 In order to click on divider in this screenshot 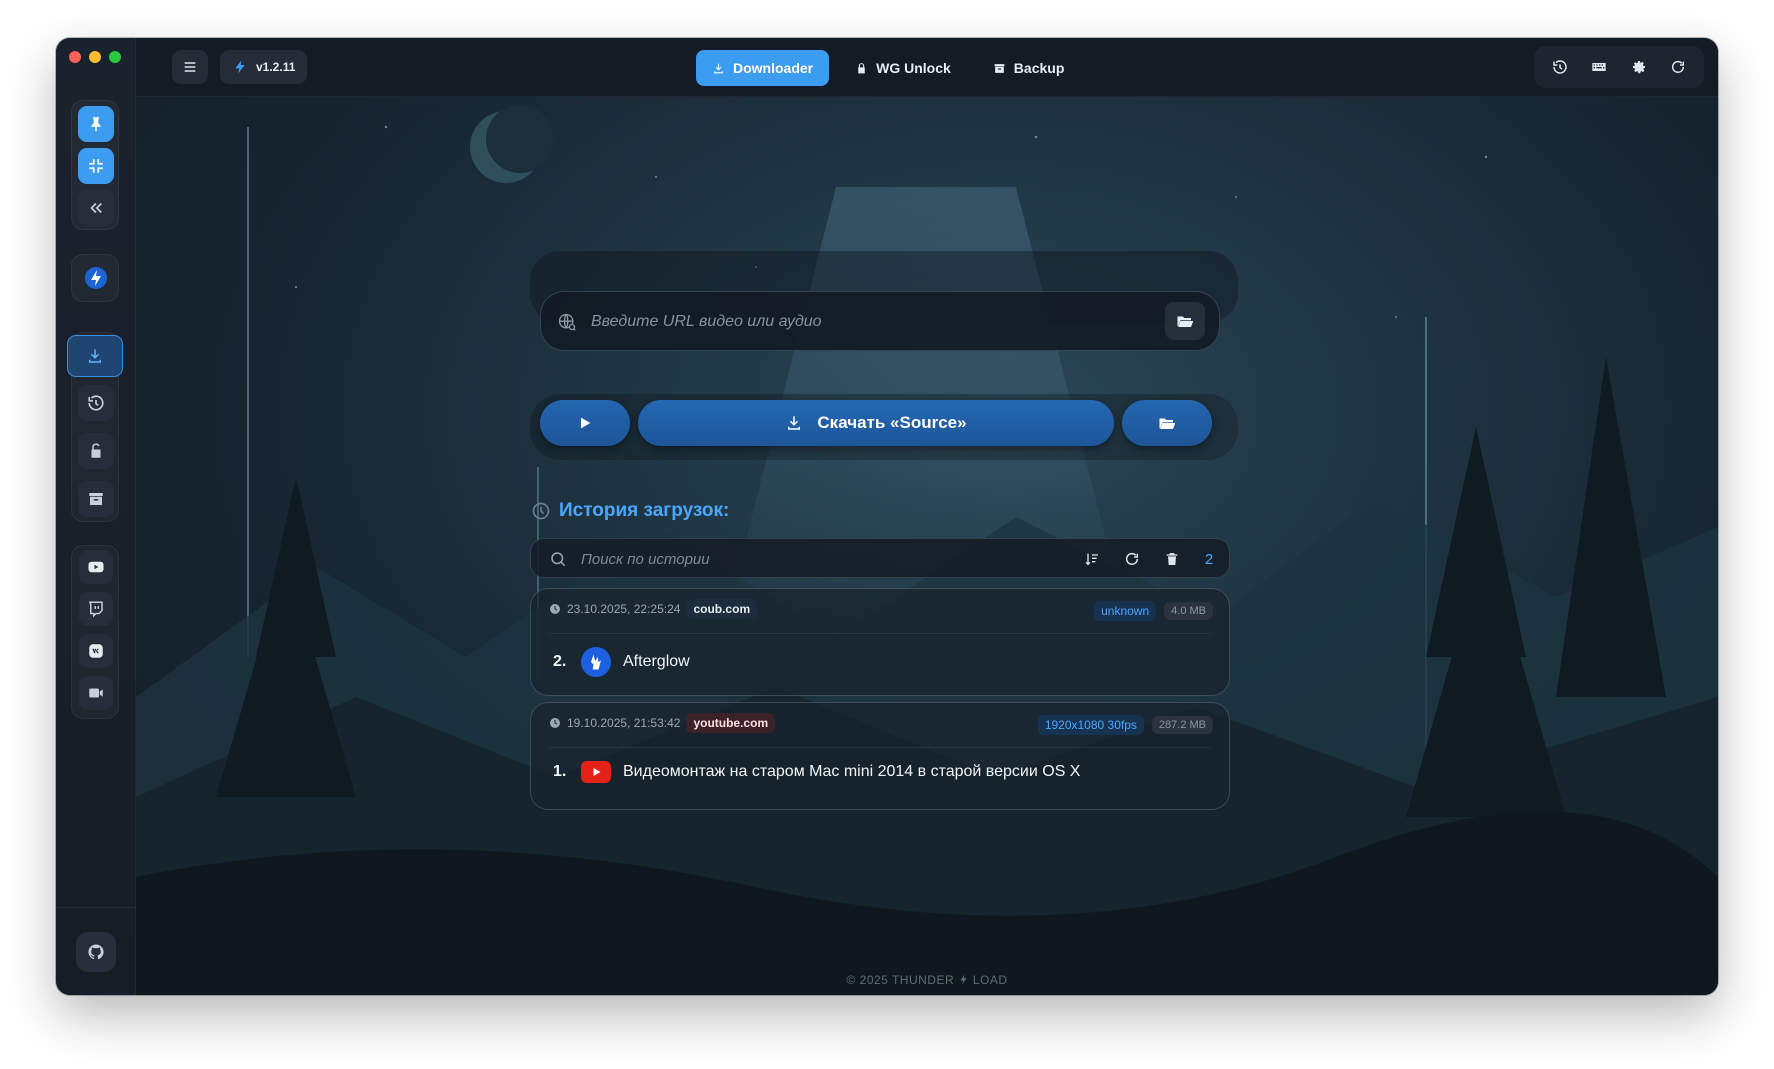, I will do `click(880, 747)`.